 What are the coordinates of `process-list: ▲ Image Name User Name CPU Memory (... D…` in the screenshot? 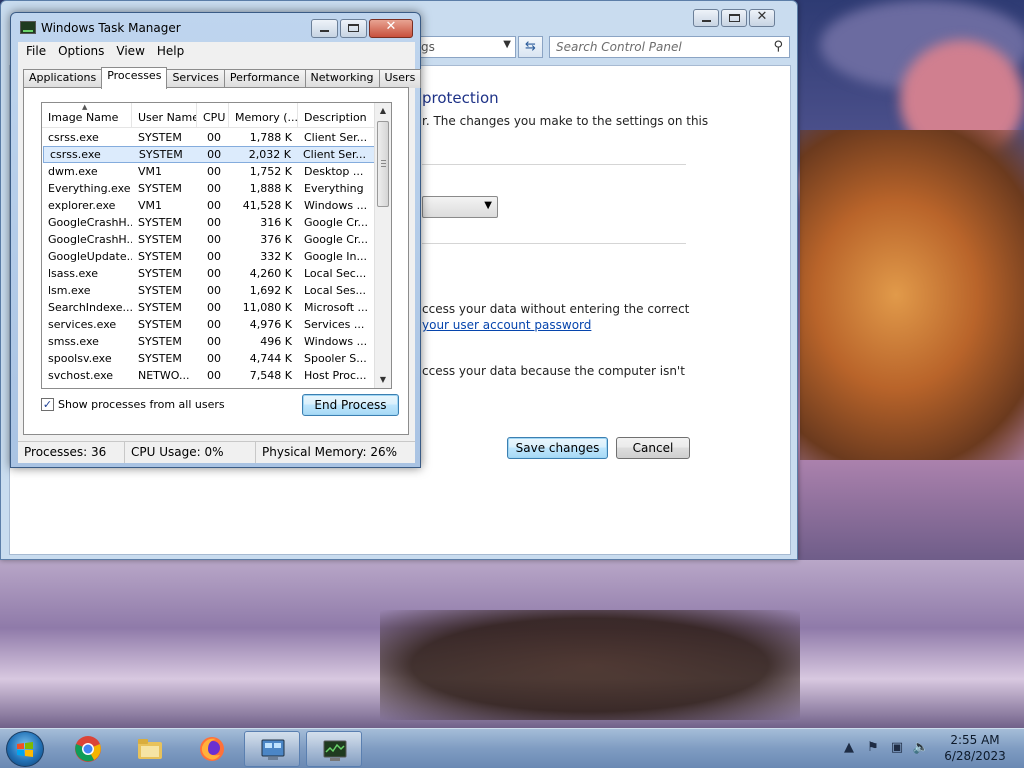 It's located at (216, 245).